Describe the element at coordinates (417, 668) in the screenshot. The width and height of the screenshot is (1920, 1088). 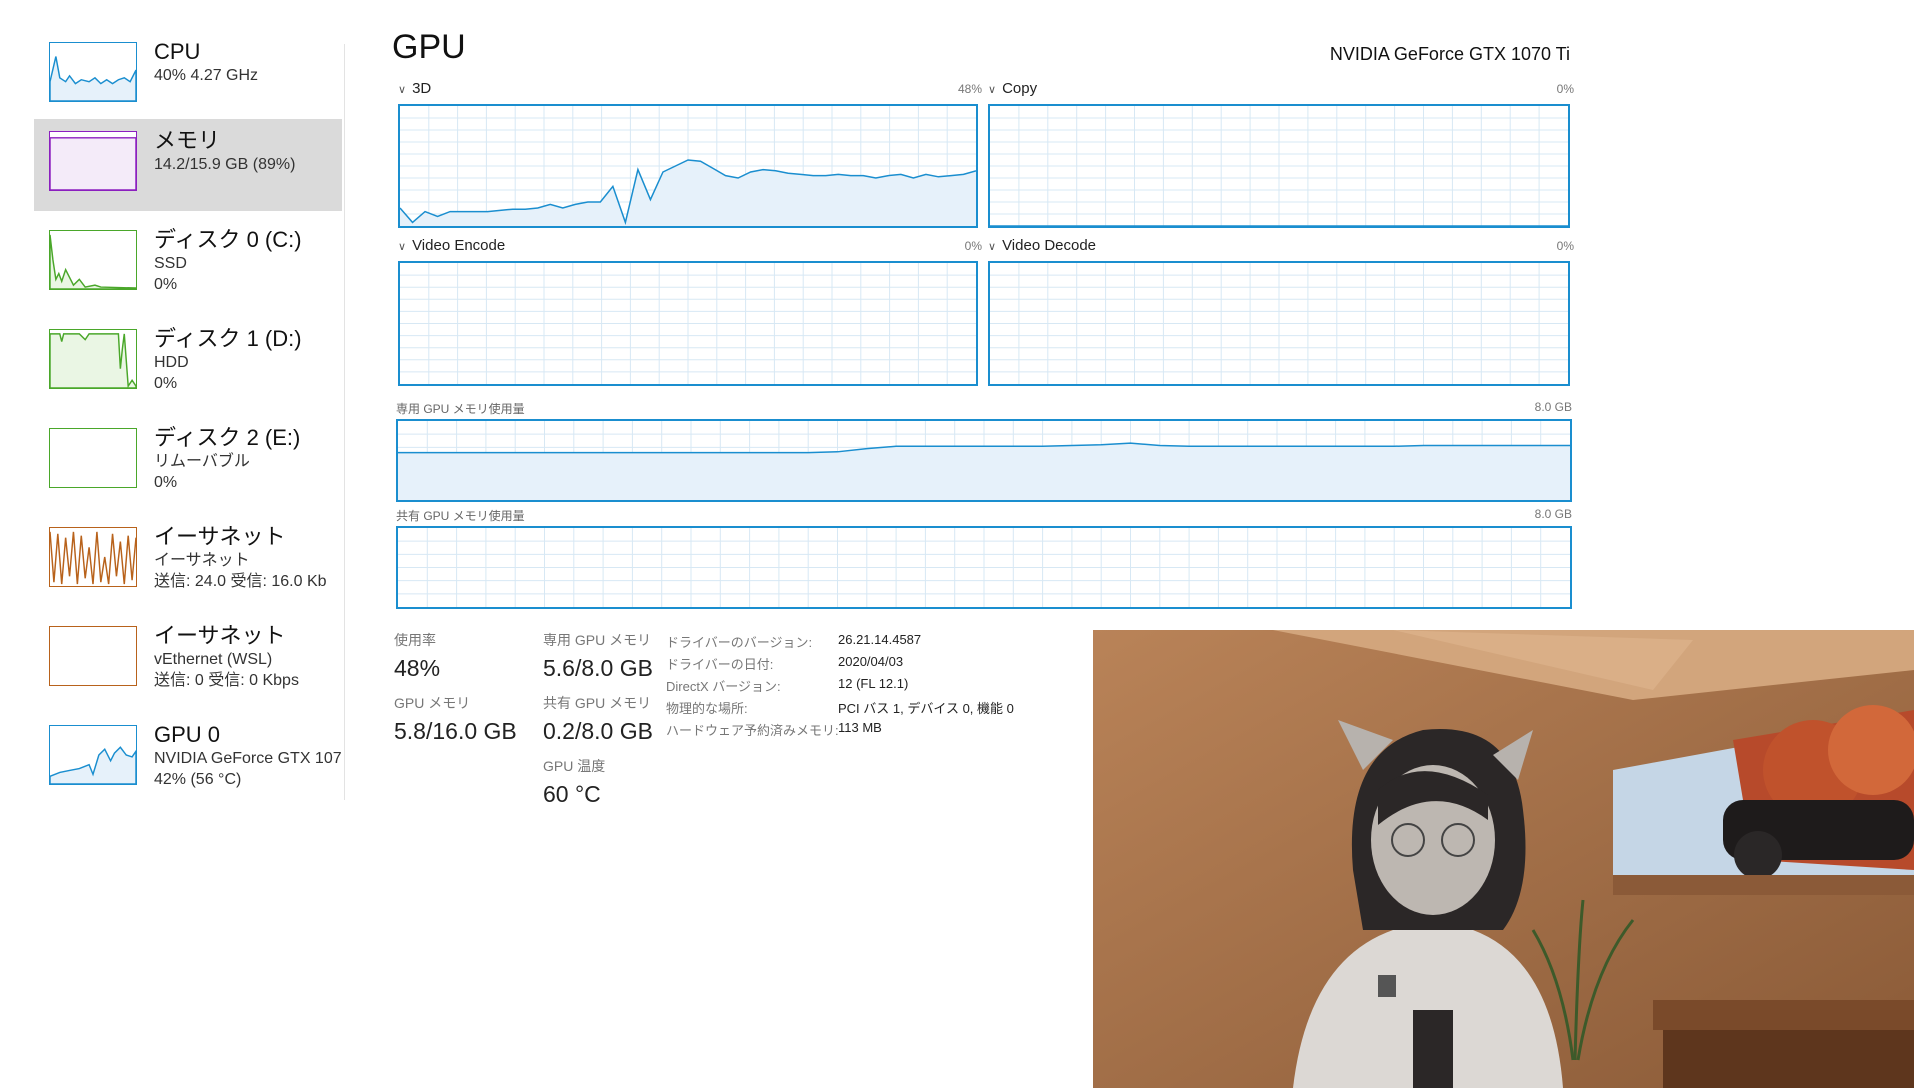
I see `usage-value: 48%` at that location.